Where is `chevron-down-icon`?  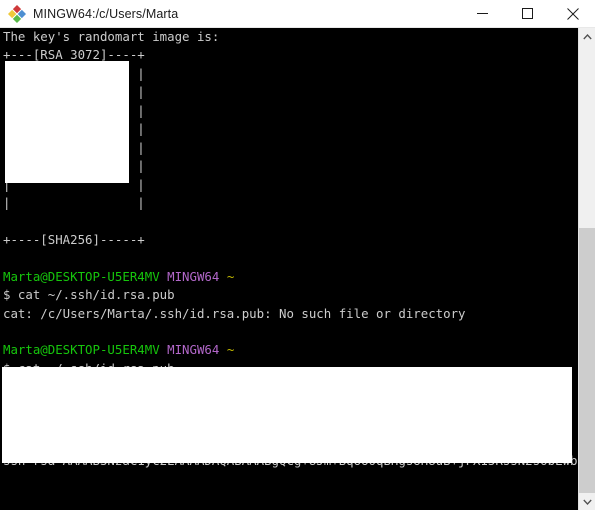 chevron-down-icon is located at coordinates (587, 502).